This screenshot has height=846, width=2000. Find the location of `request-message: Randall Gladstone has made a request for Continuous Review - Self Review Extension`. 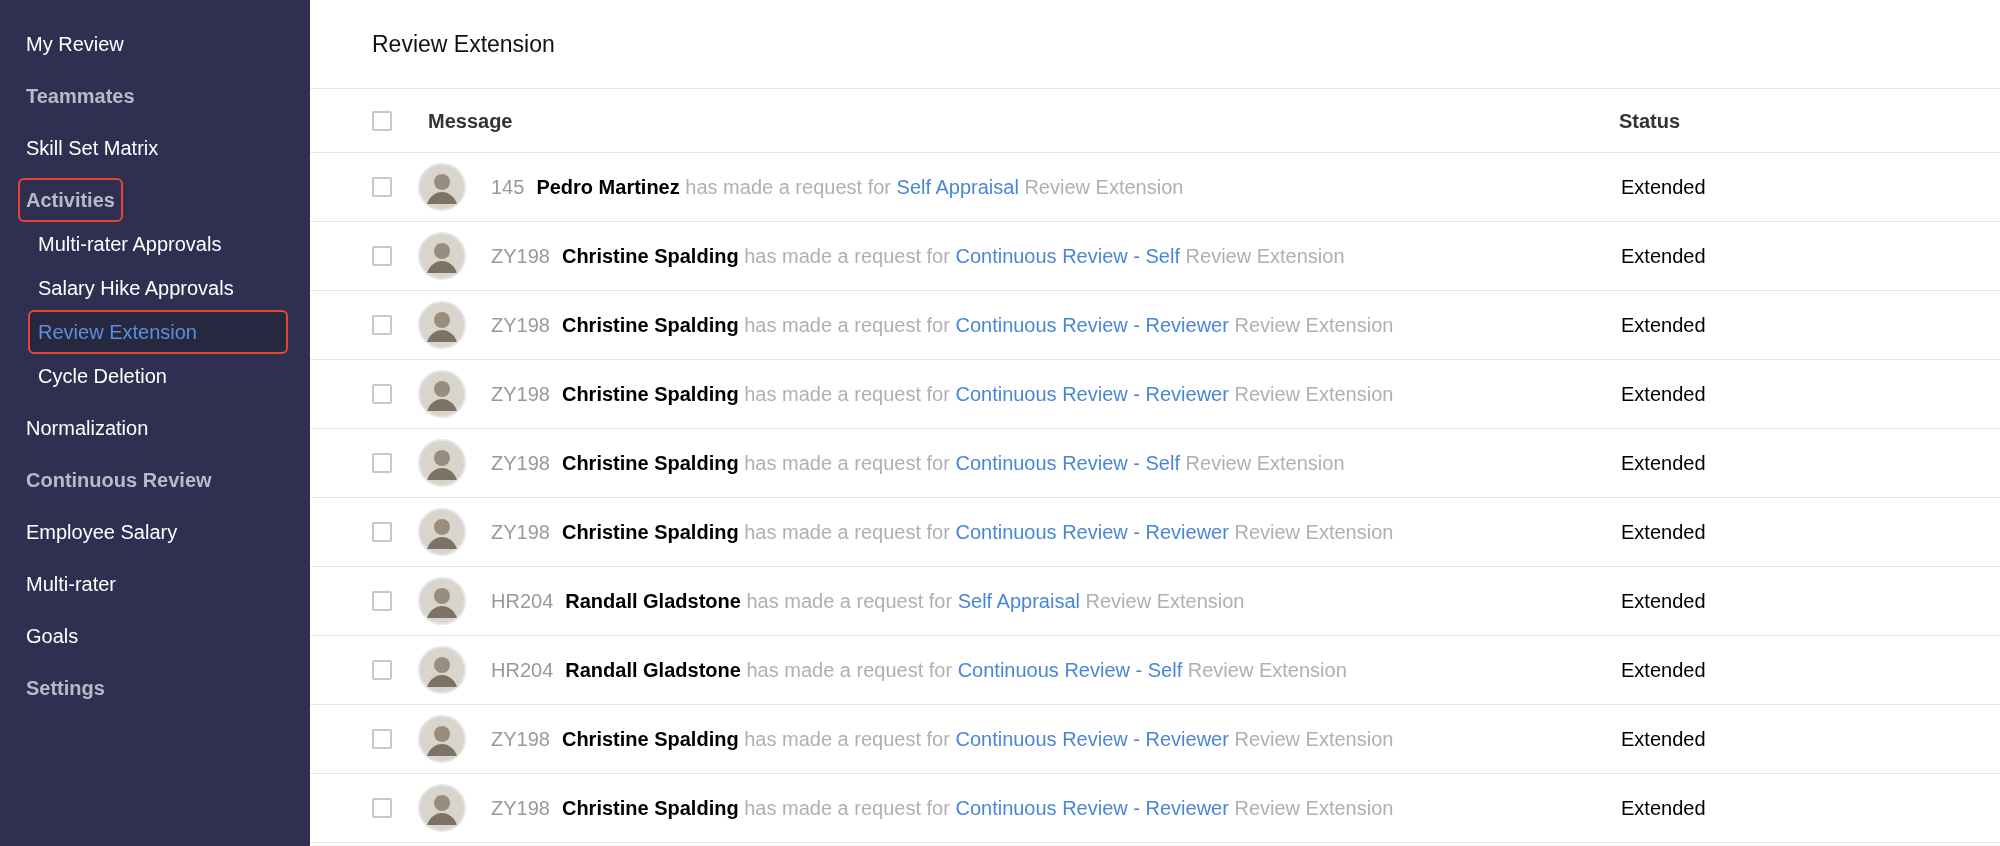

request-message: Randall Gladstone has made a request for Continuous Review - Self Review Extension is located at coordinates (956, 670).